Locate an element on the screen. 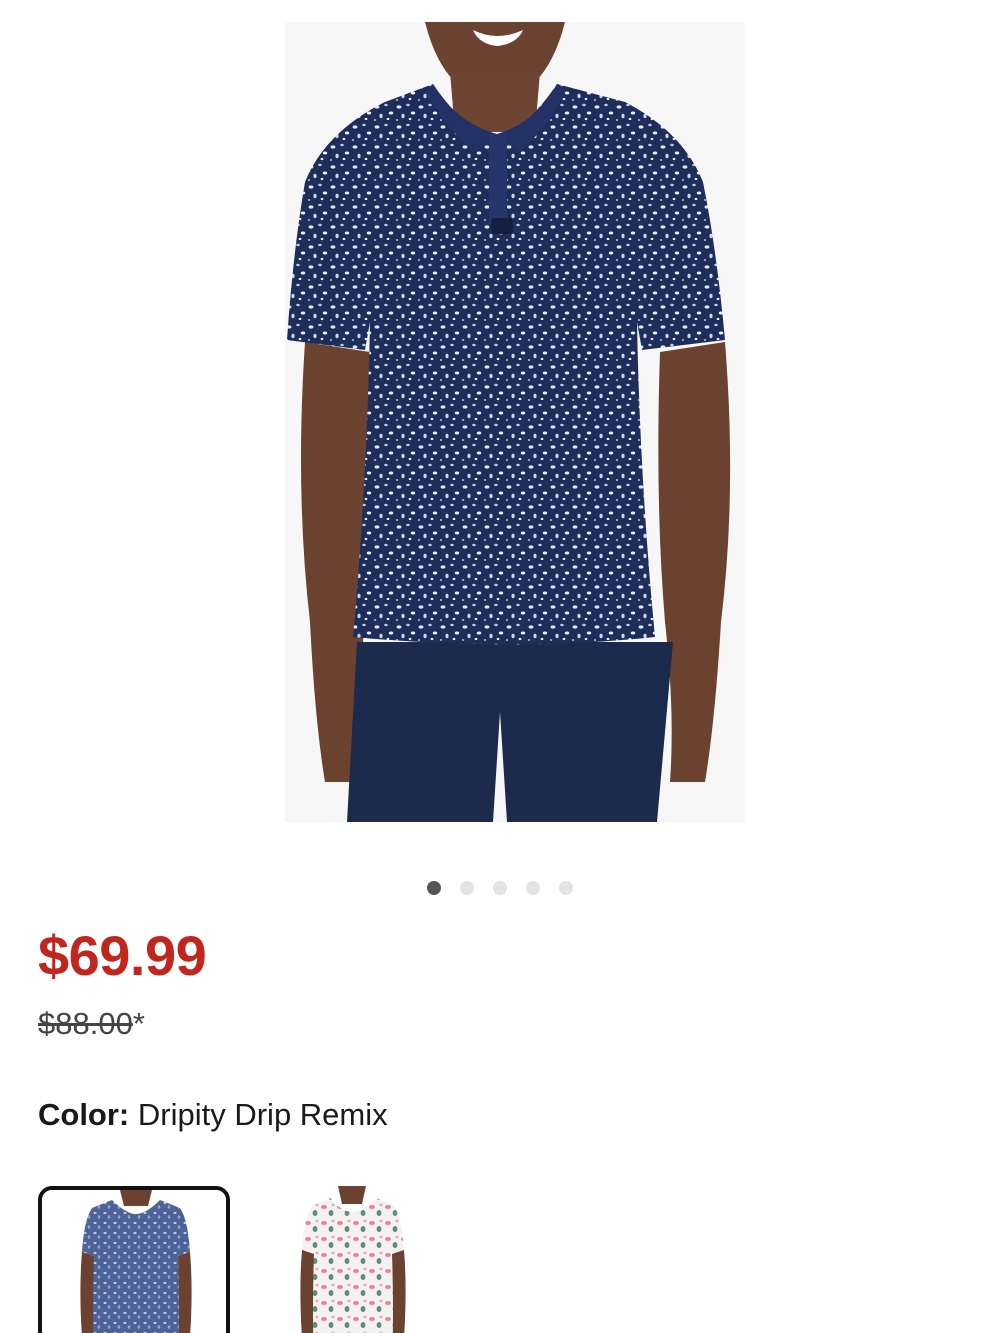 The width and height of the screenshot is (1000, 1333). color-swatch-pink-floral is located at coordinates (352, 1259).